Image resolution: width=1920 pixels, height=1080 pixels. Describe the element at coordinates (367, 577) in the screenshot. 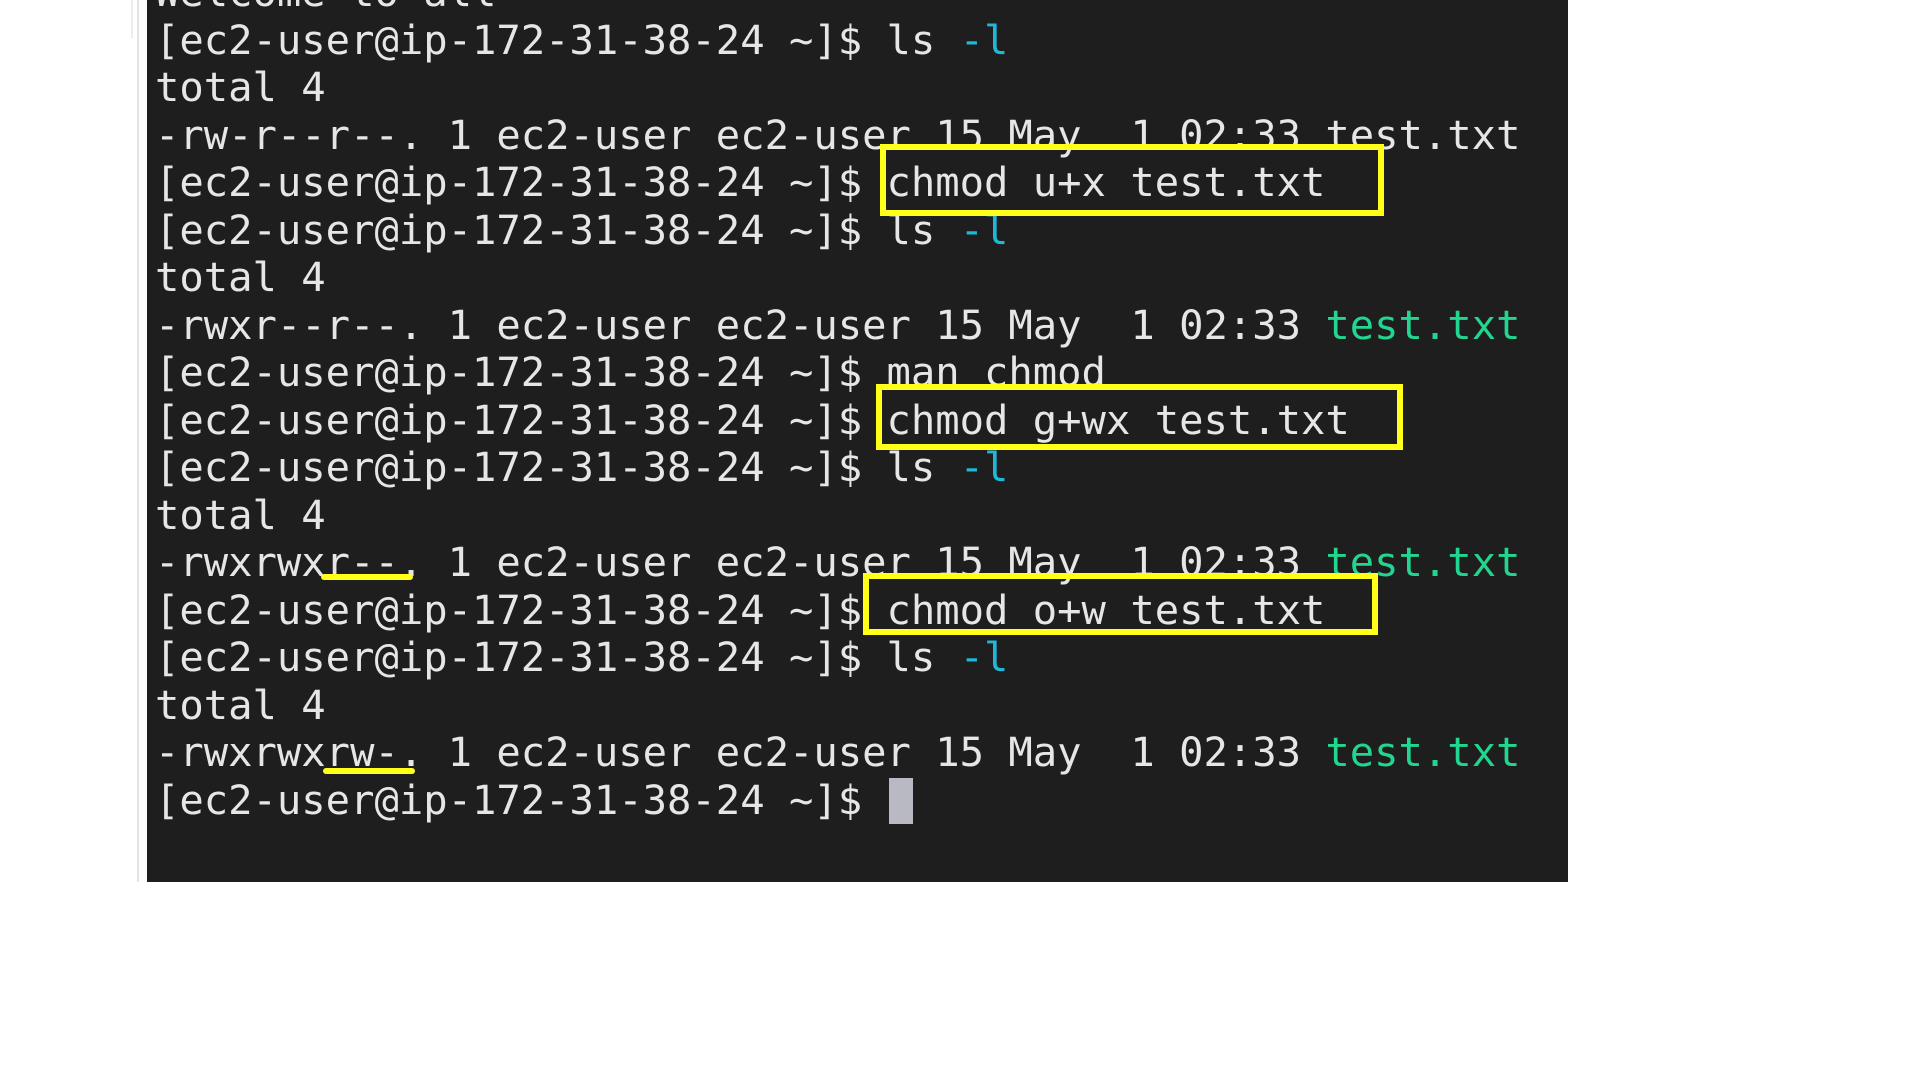

I see `underline-other-permissions-before` at that location.